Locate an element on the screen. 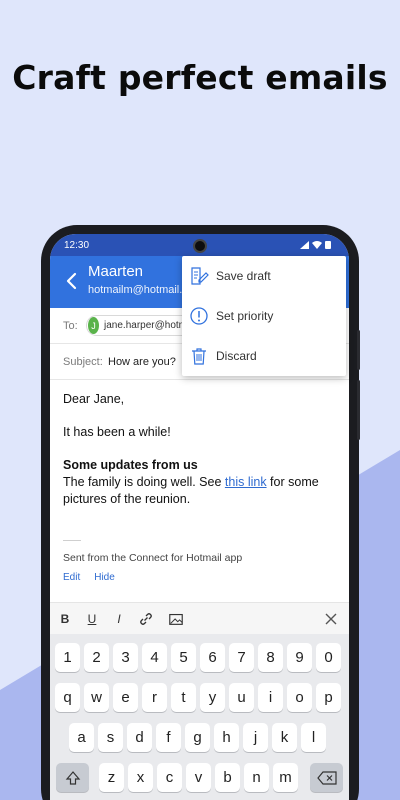 This screenshot has width=400, height=800. menu-item-label: Save draft is located at coordinates (243, 276).